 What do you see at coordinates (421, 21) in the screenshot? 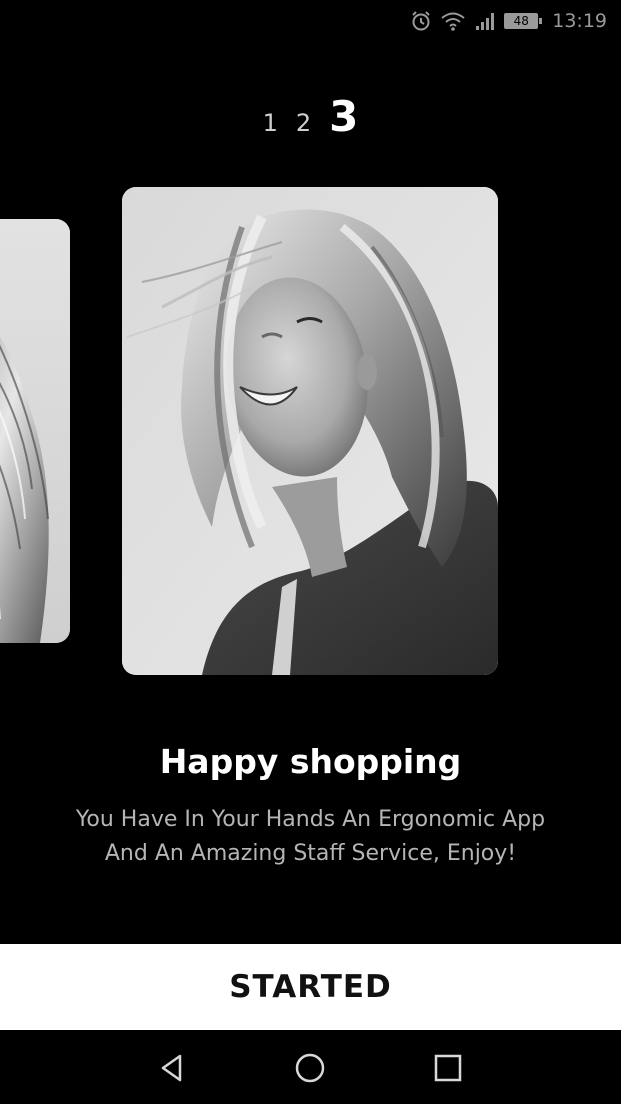
I see `alarm-icon` at bounding box center [421, 21].